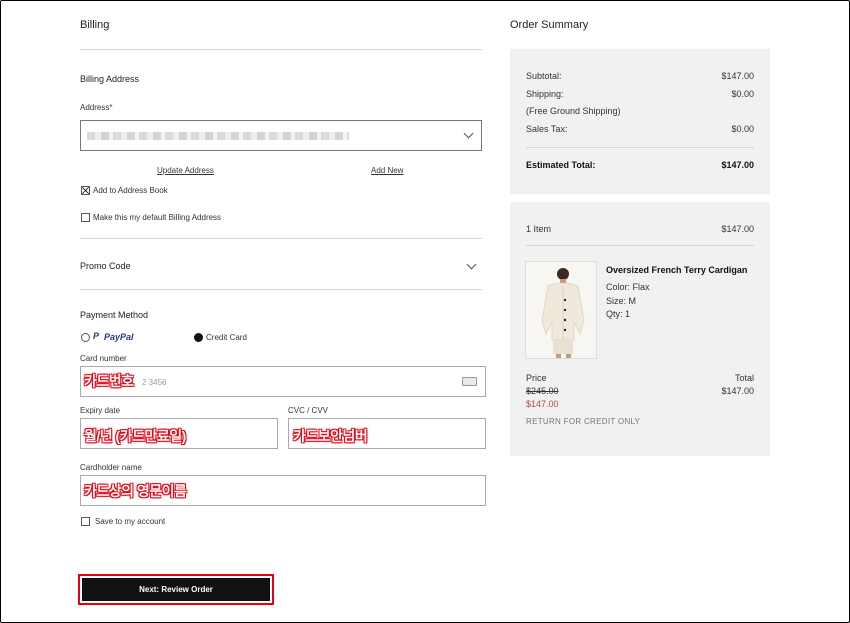 This screenshot has height=623, width=850. Describe the element at coordinates (96, 336) in the screenshot. I see `paypal-logo-icon: P` at that location.